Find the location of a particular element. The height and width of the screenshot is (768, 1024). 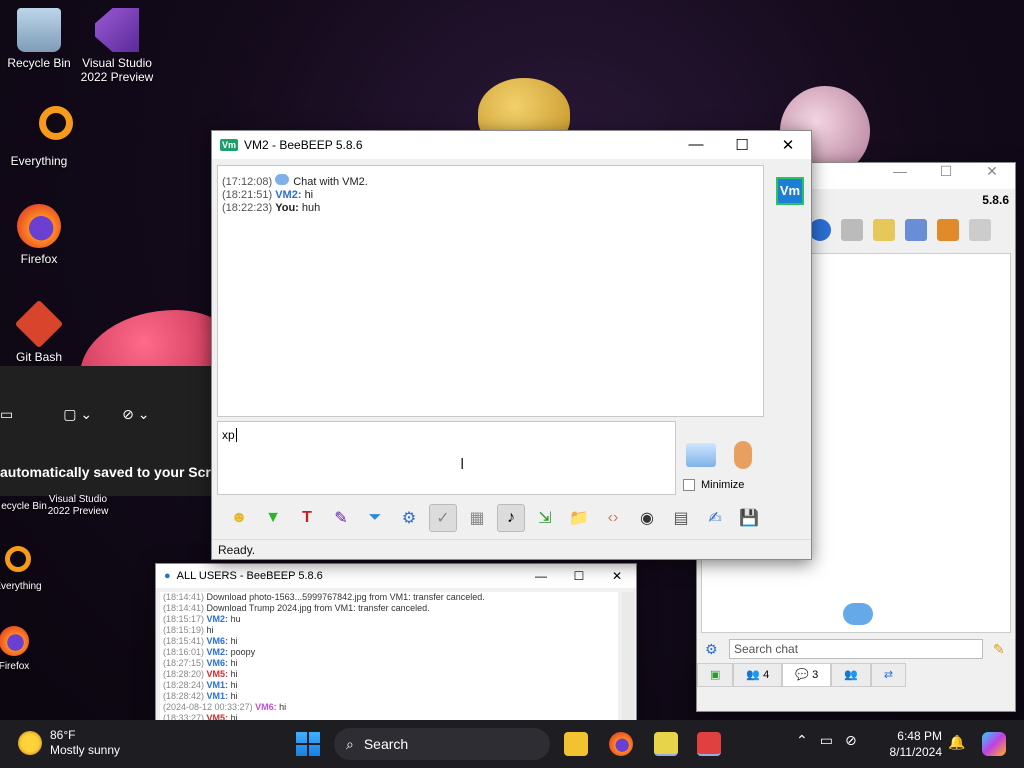

font-icon: T is located at coordinates (307, 518).